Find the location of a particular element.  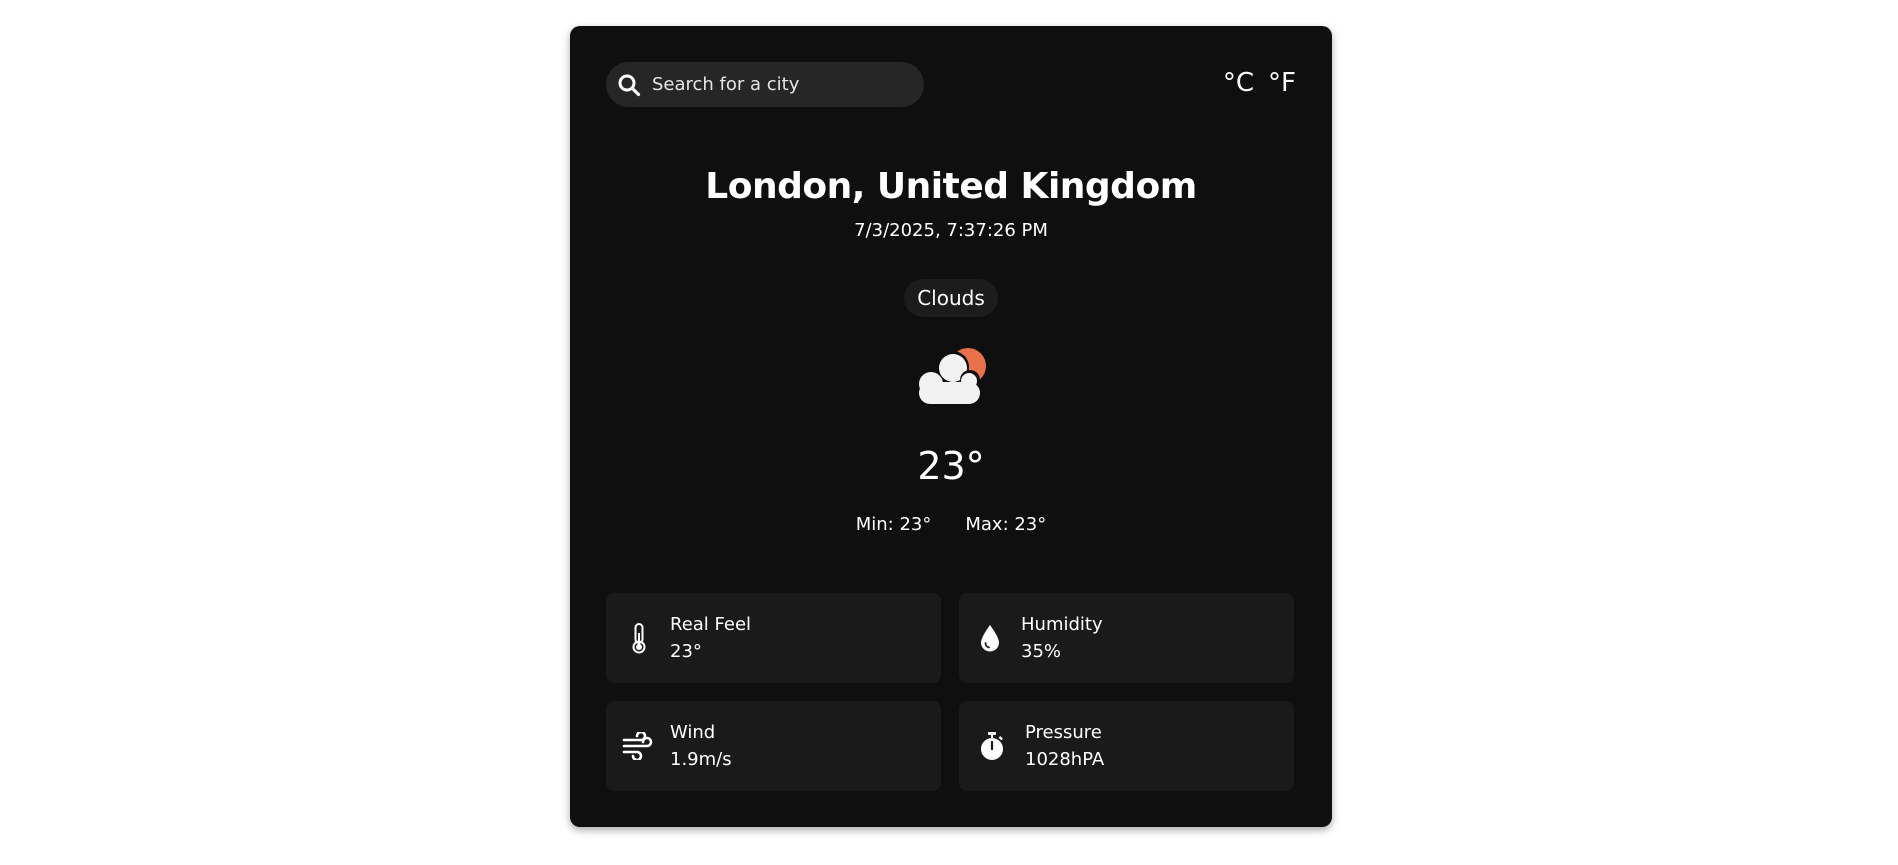

real-feel-label: Real Feel is located at coordinates (711, 624).